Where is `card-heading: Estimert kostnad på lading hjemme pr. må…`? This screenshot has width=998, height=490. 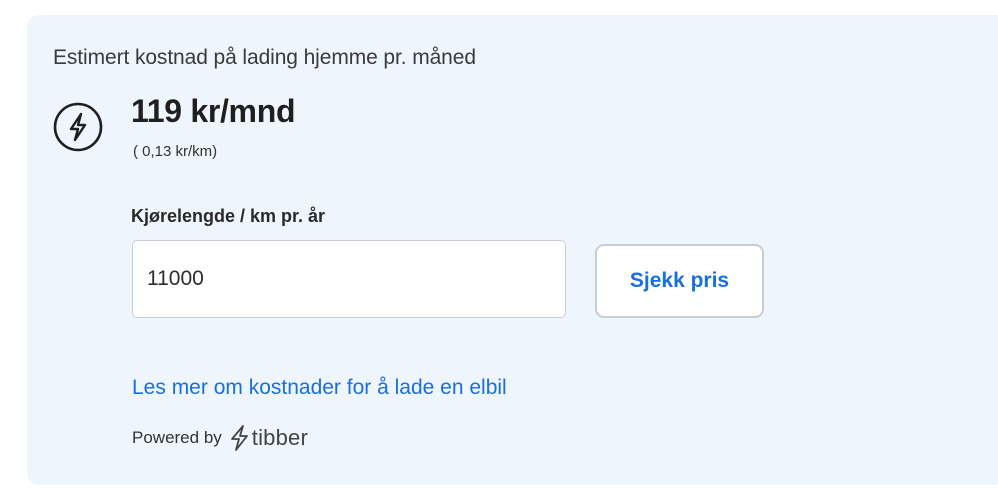 card-heading: Estimert kostnad på lading hjemme pr. må… is located at coordinates (264, 57).